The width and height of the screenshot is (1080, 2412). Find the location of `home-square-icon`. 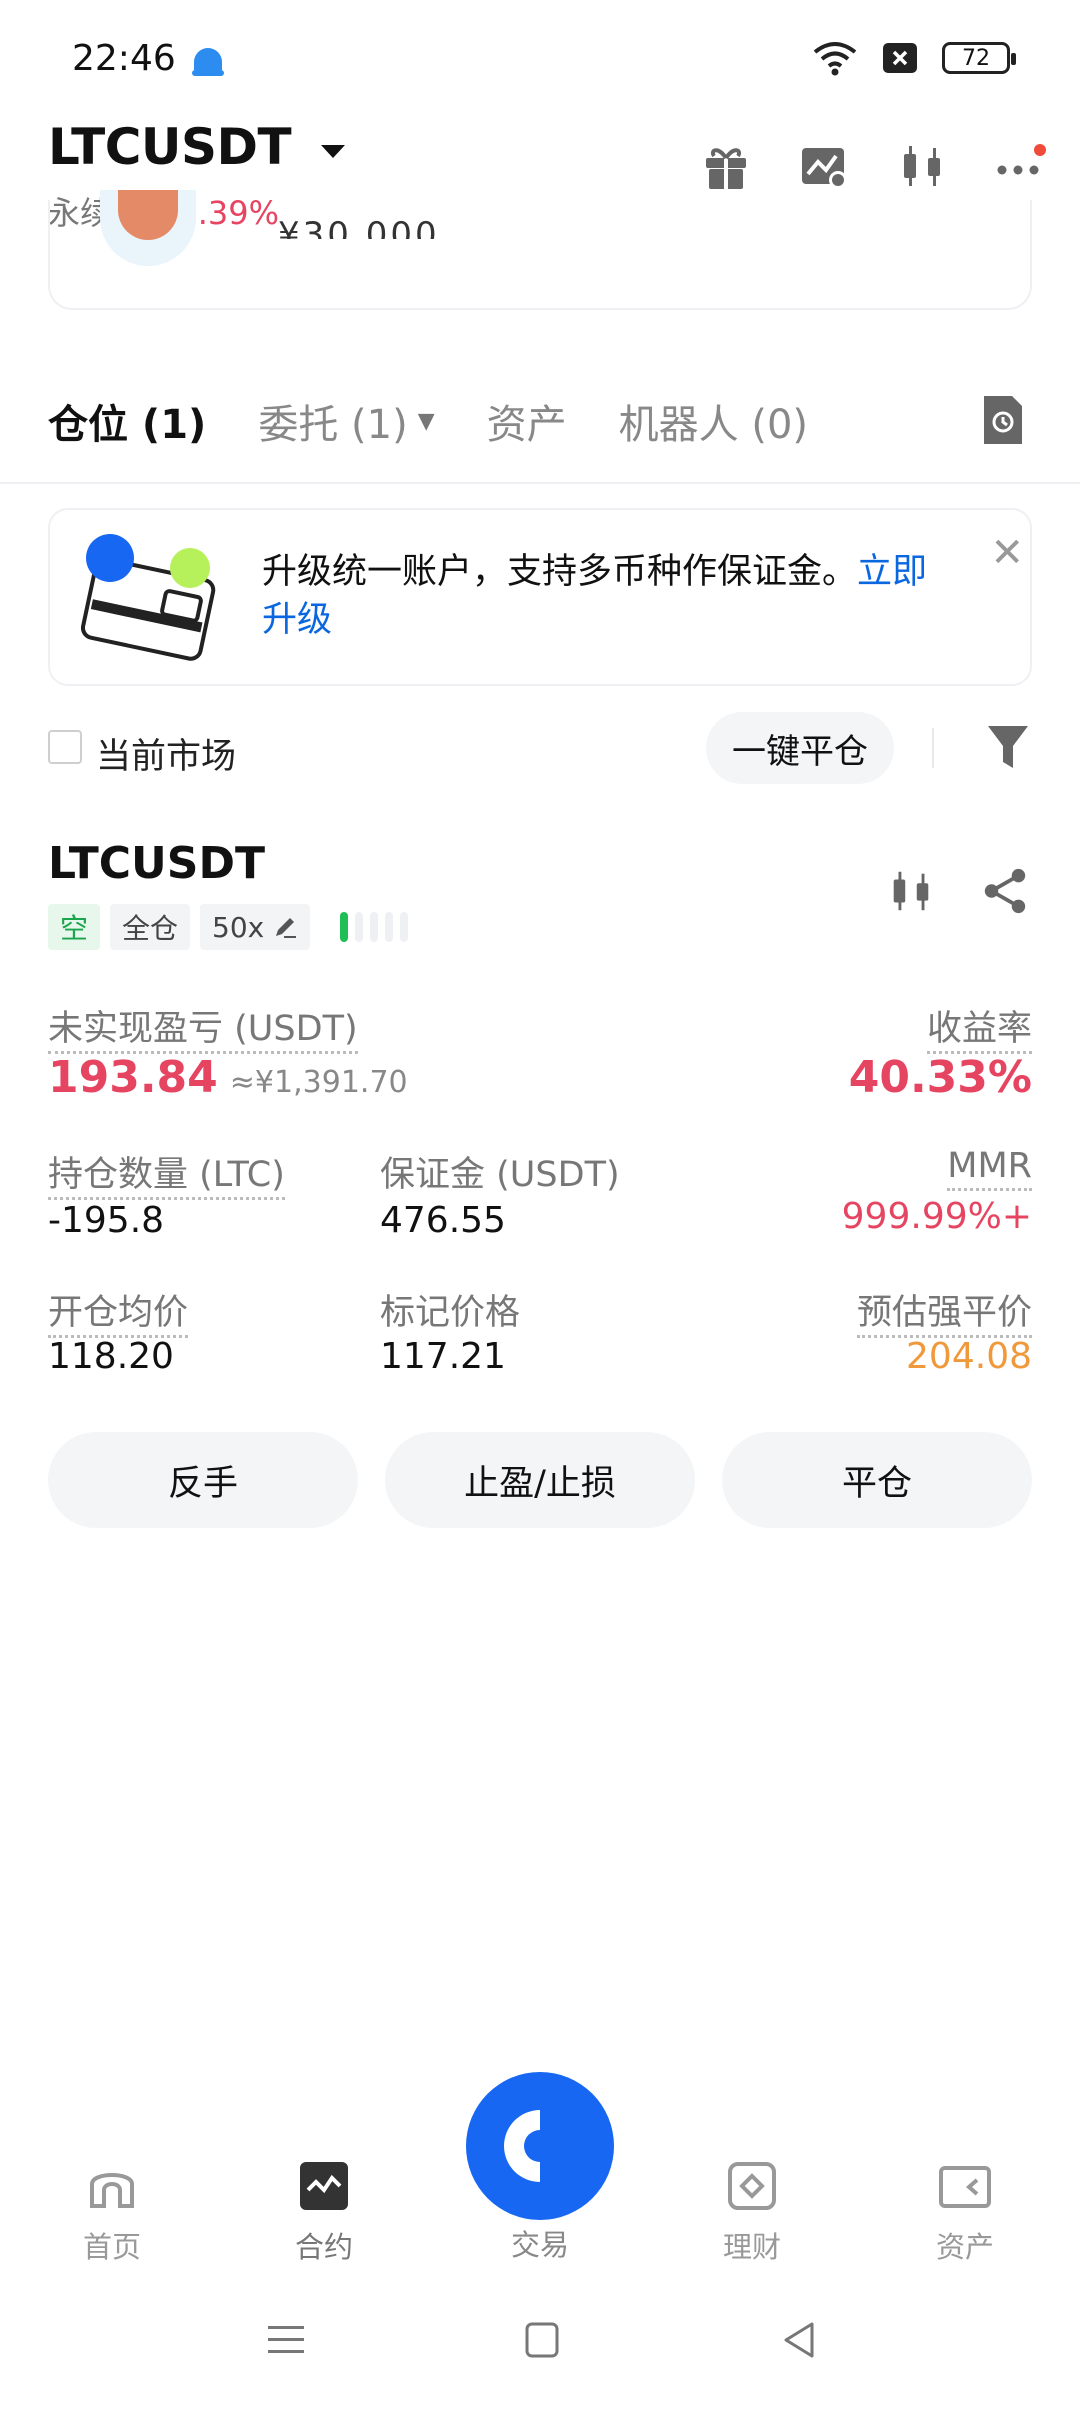

home-square-icon is located at coordinates (542, 2340).